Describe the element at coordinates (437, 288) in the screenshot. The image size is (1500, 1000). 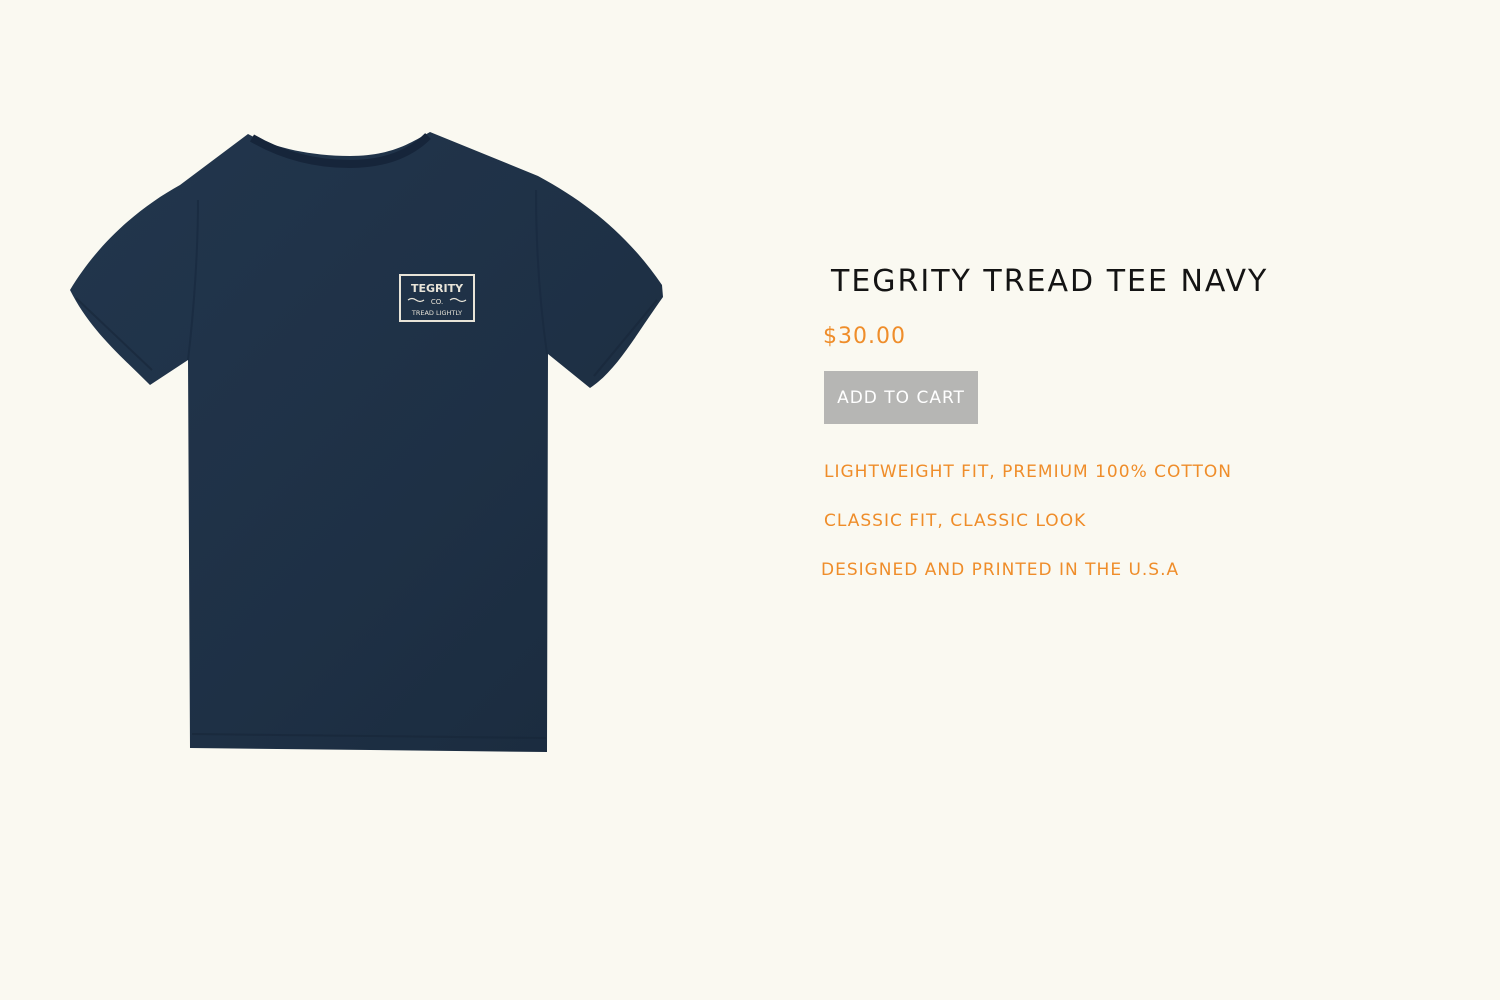
I see `logo-line-1: TEGRITY` at that location.